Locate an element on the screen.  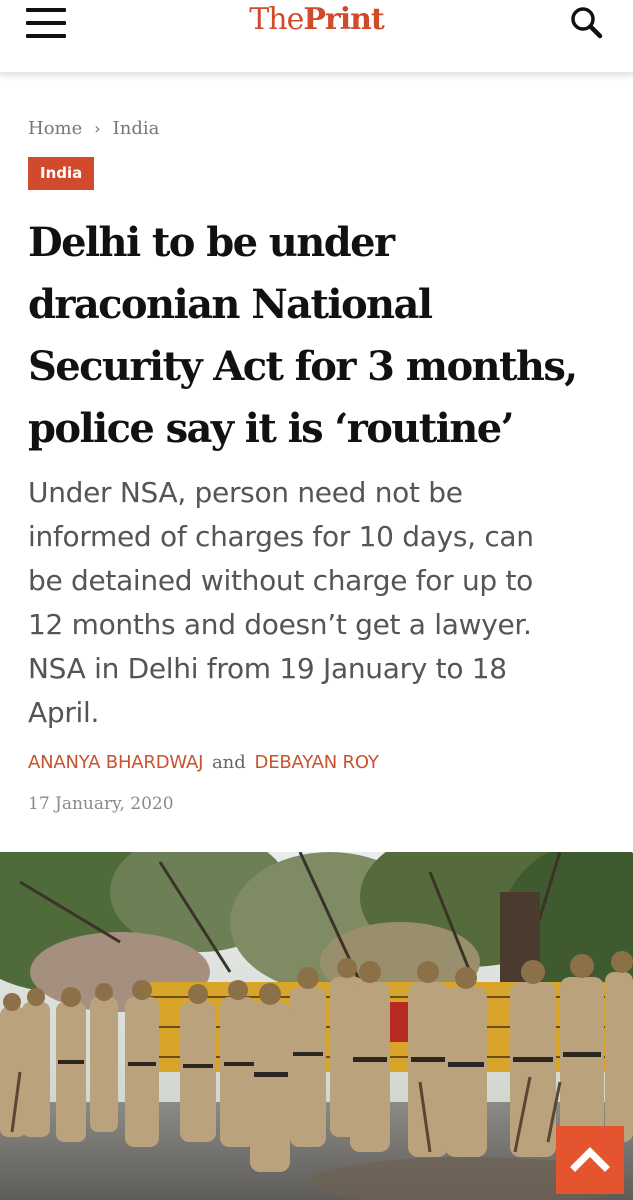
category-badge: India is located at coordinates (61, 173).